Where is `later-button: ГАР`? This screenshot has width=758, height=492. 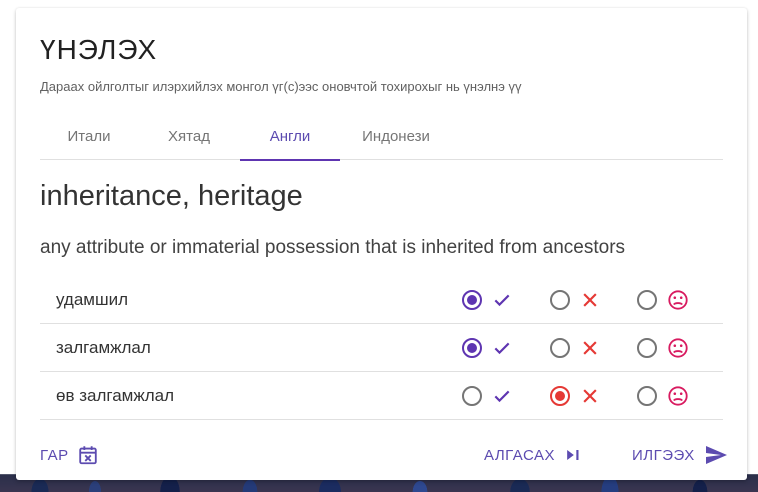
later-button: ГАР is located at coordinates (69, 455).